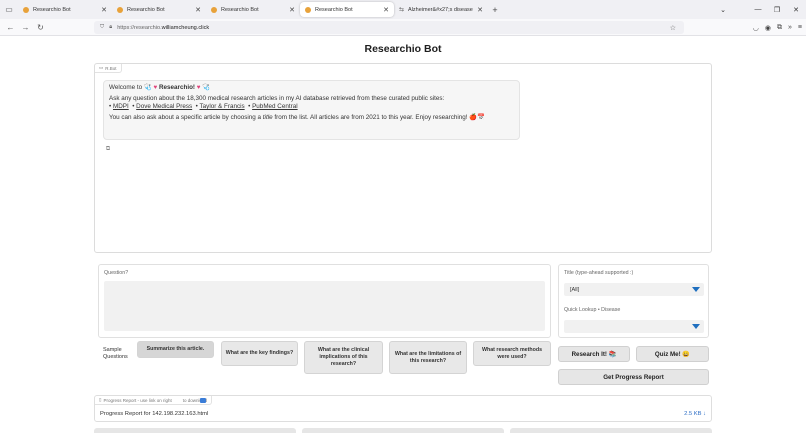 Image resolution: width=806 pixels, height=433 pixels. I want to click on sample-questions-label: Sample Questions, so click(115, 353).